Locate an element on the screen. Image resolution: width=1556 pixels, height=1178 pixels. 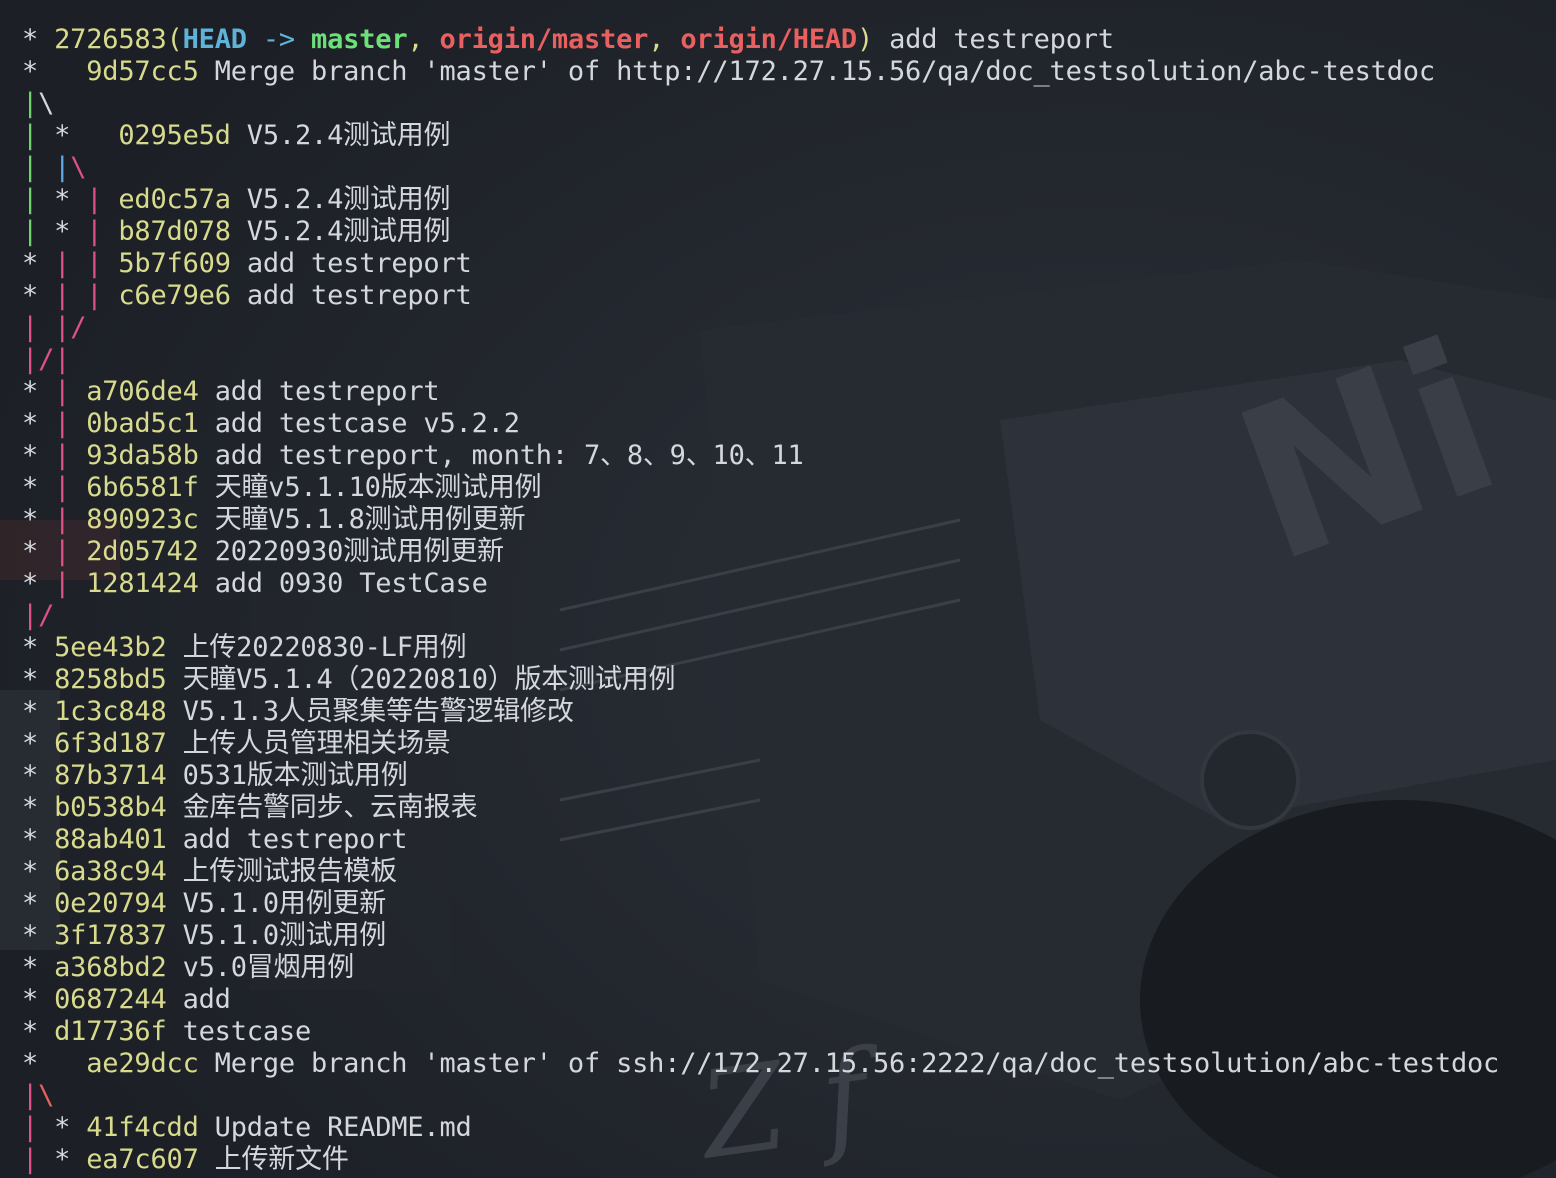
ref-remote-head: origin/HEAD is located at coordinates (768, 39).